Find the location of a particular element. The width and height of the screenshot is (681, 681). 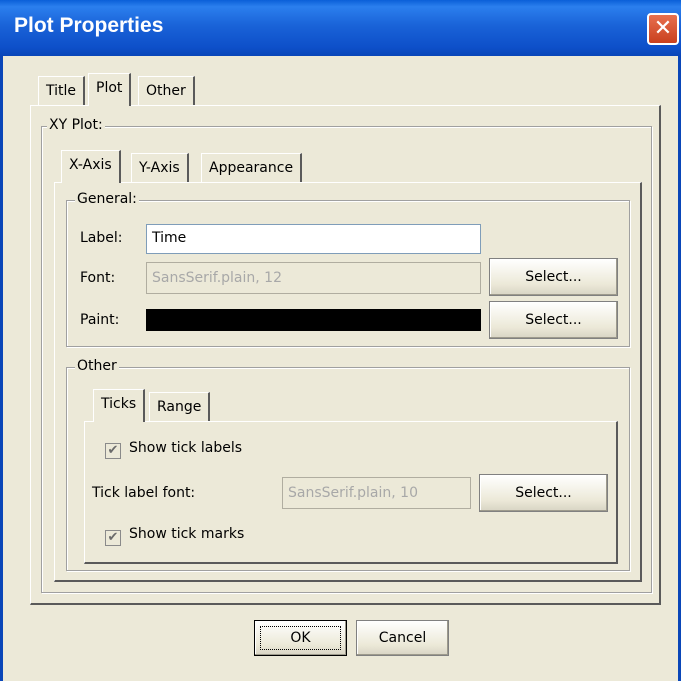

tab-ticks: Ticks is located at coordinates (119, 405).